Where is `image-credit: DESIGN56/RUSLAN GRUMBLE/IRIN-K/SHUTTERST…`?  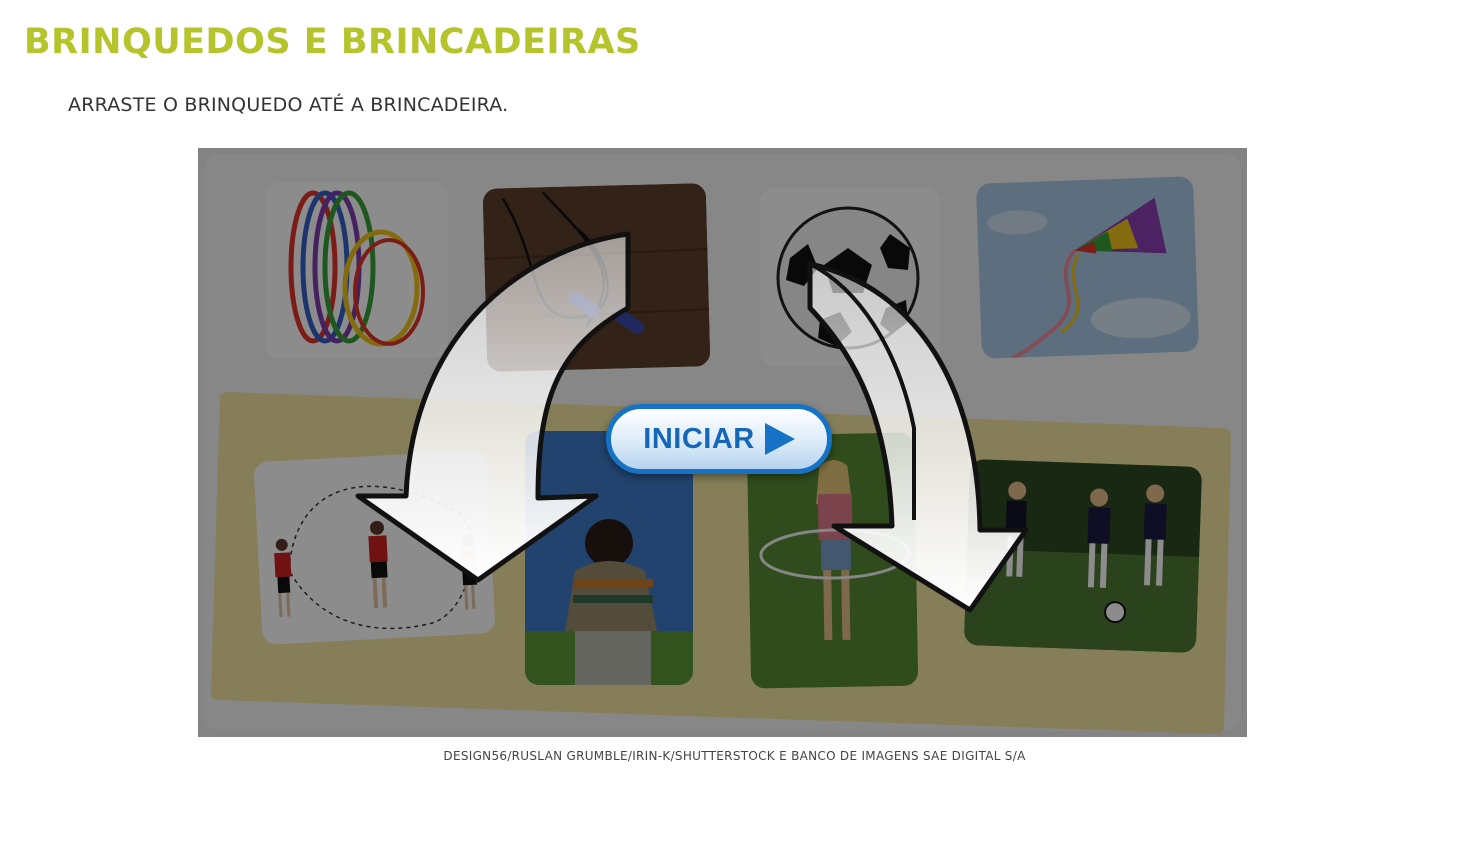
image-credit: DESIGN56/RUSLAN GRUMBLE/IRIN-K/SHUTTERST… is located at coordinates (734, 756).